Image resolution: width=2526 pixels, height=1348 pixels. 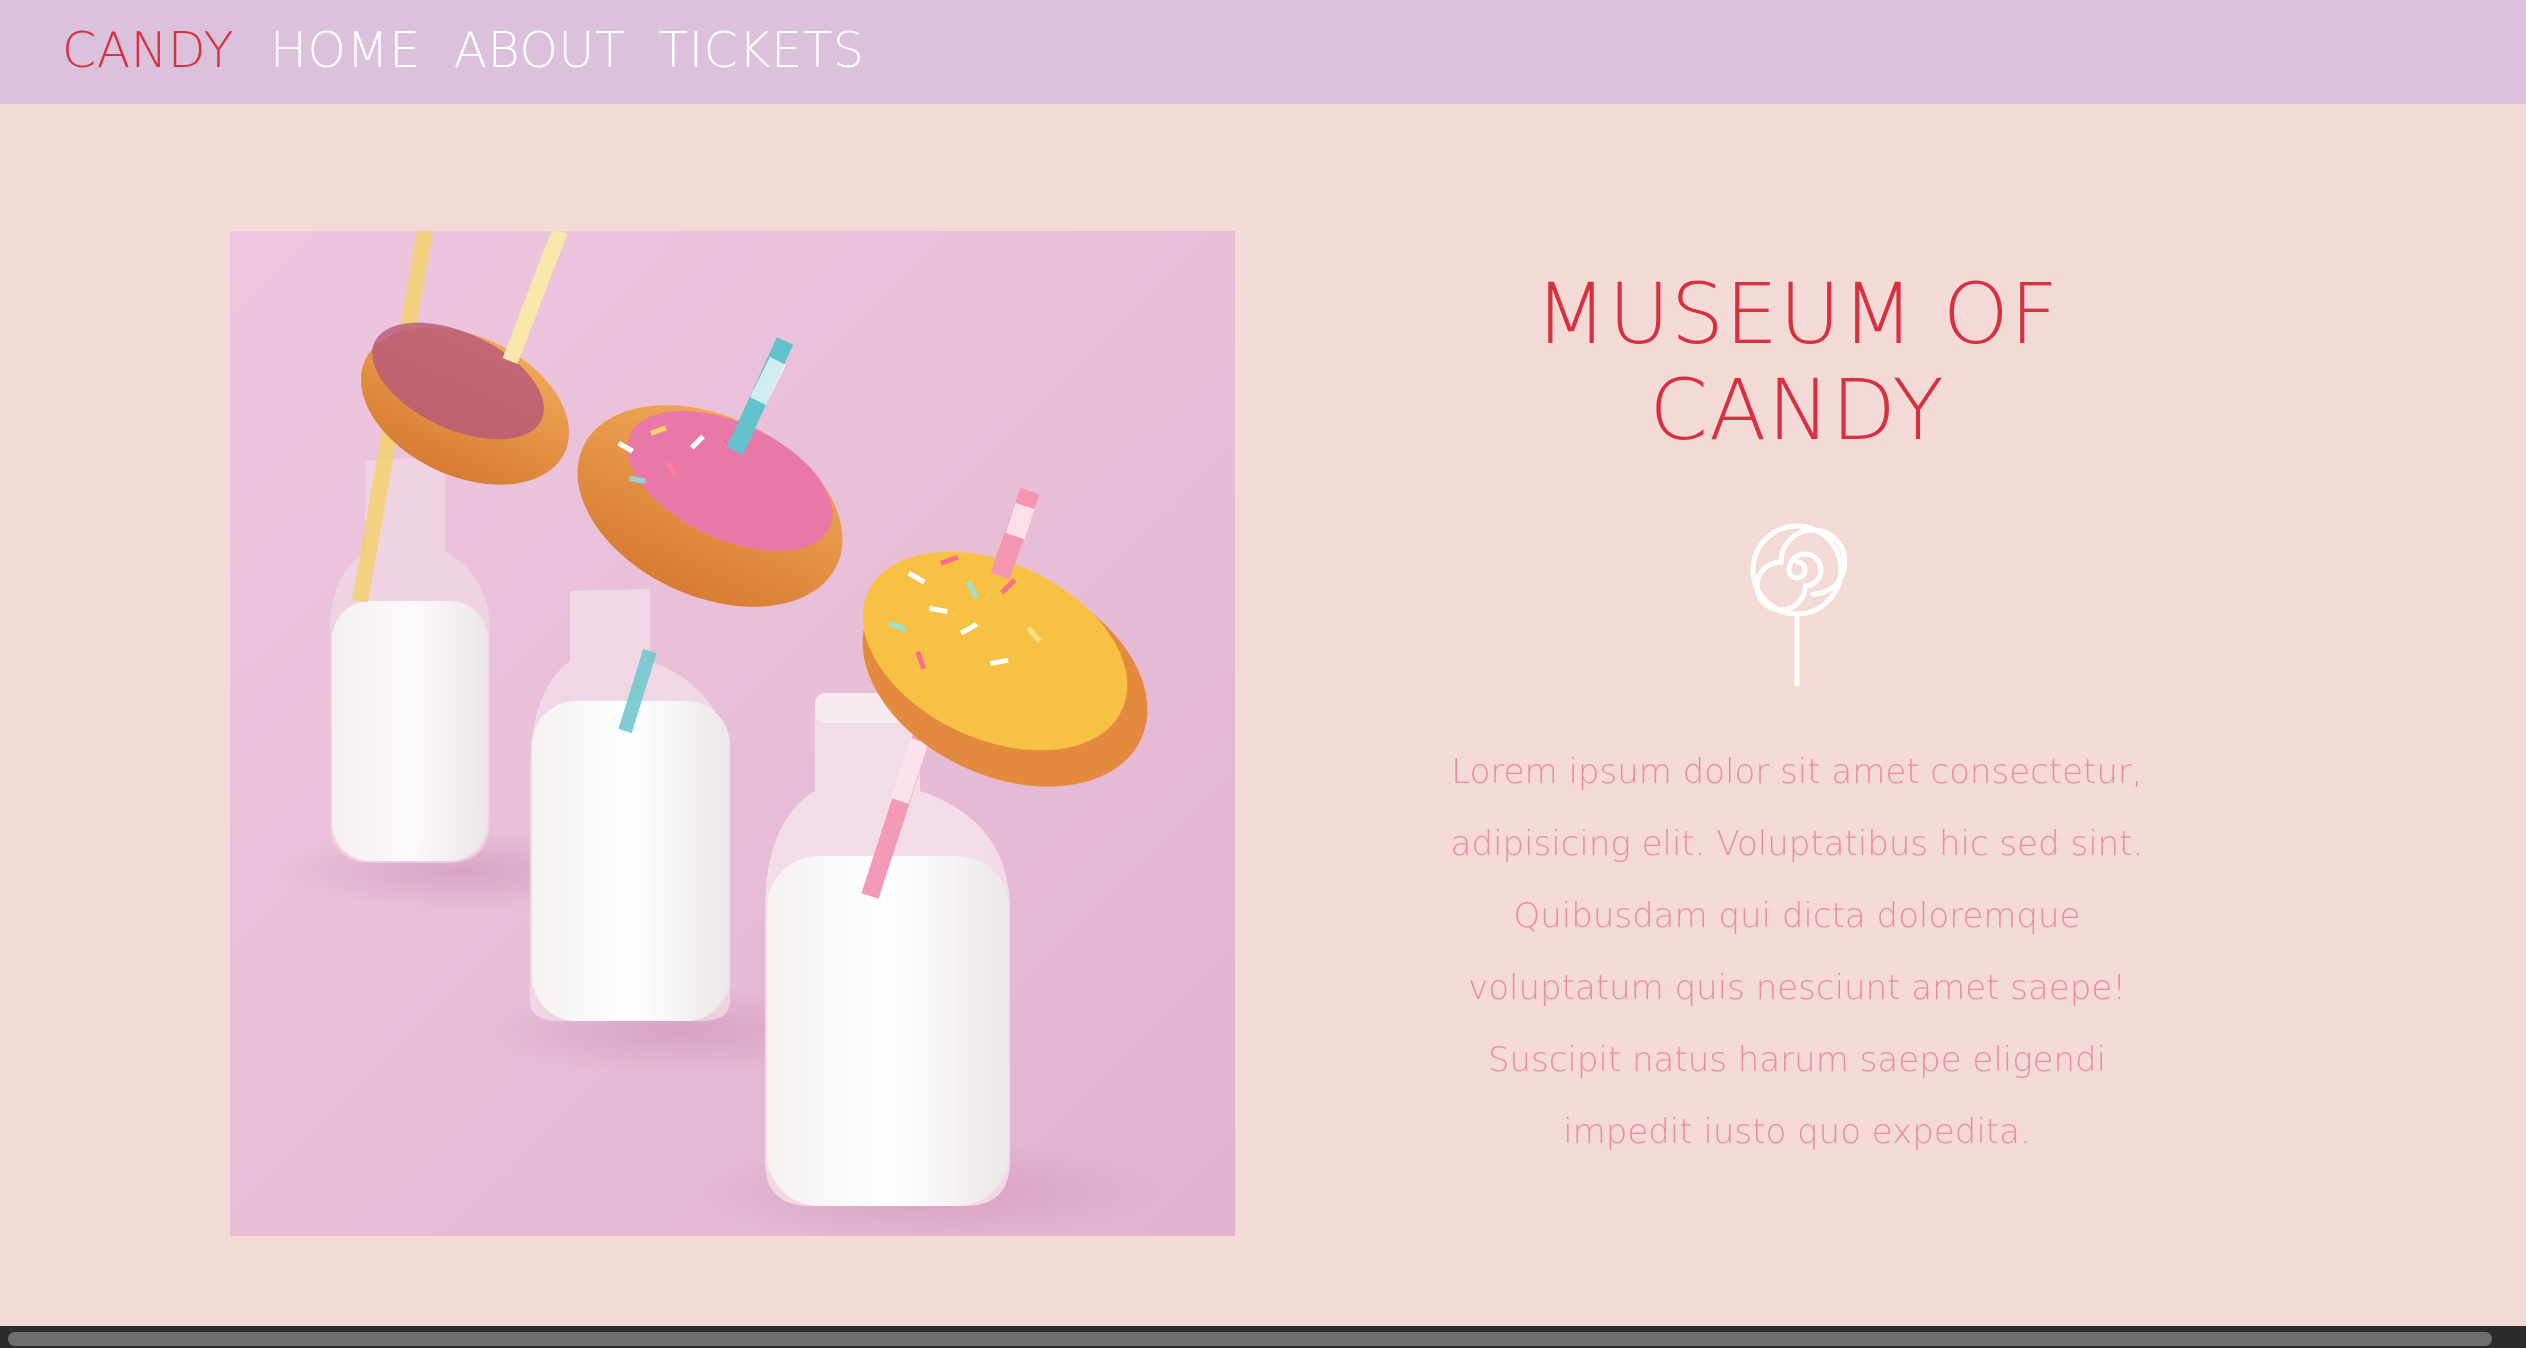 What do you see at coordinates (1797, 772) in the screenshot?
I see `description-line: Lorem ipsum dolor sit amet consectetur,` at bounding box center [1797, 772].